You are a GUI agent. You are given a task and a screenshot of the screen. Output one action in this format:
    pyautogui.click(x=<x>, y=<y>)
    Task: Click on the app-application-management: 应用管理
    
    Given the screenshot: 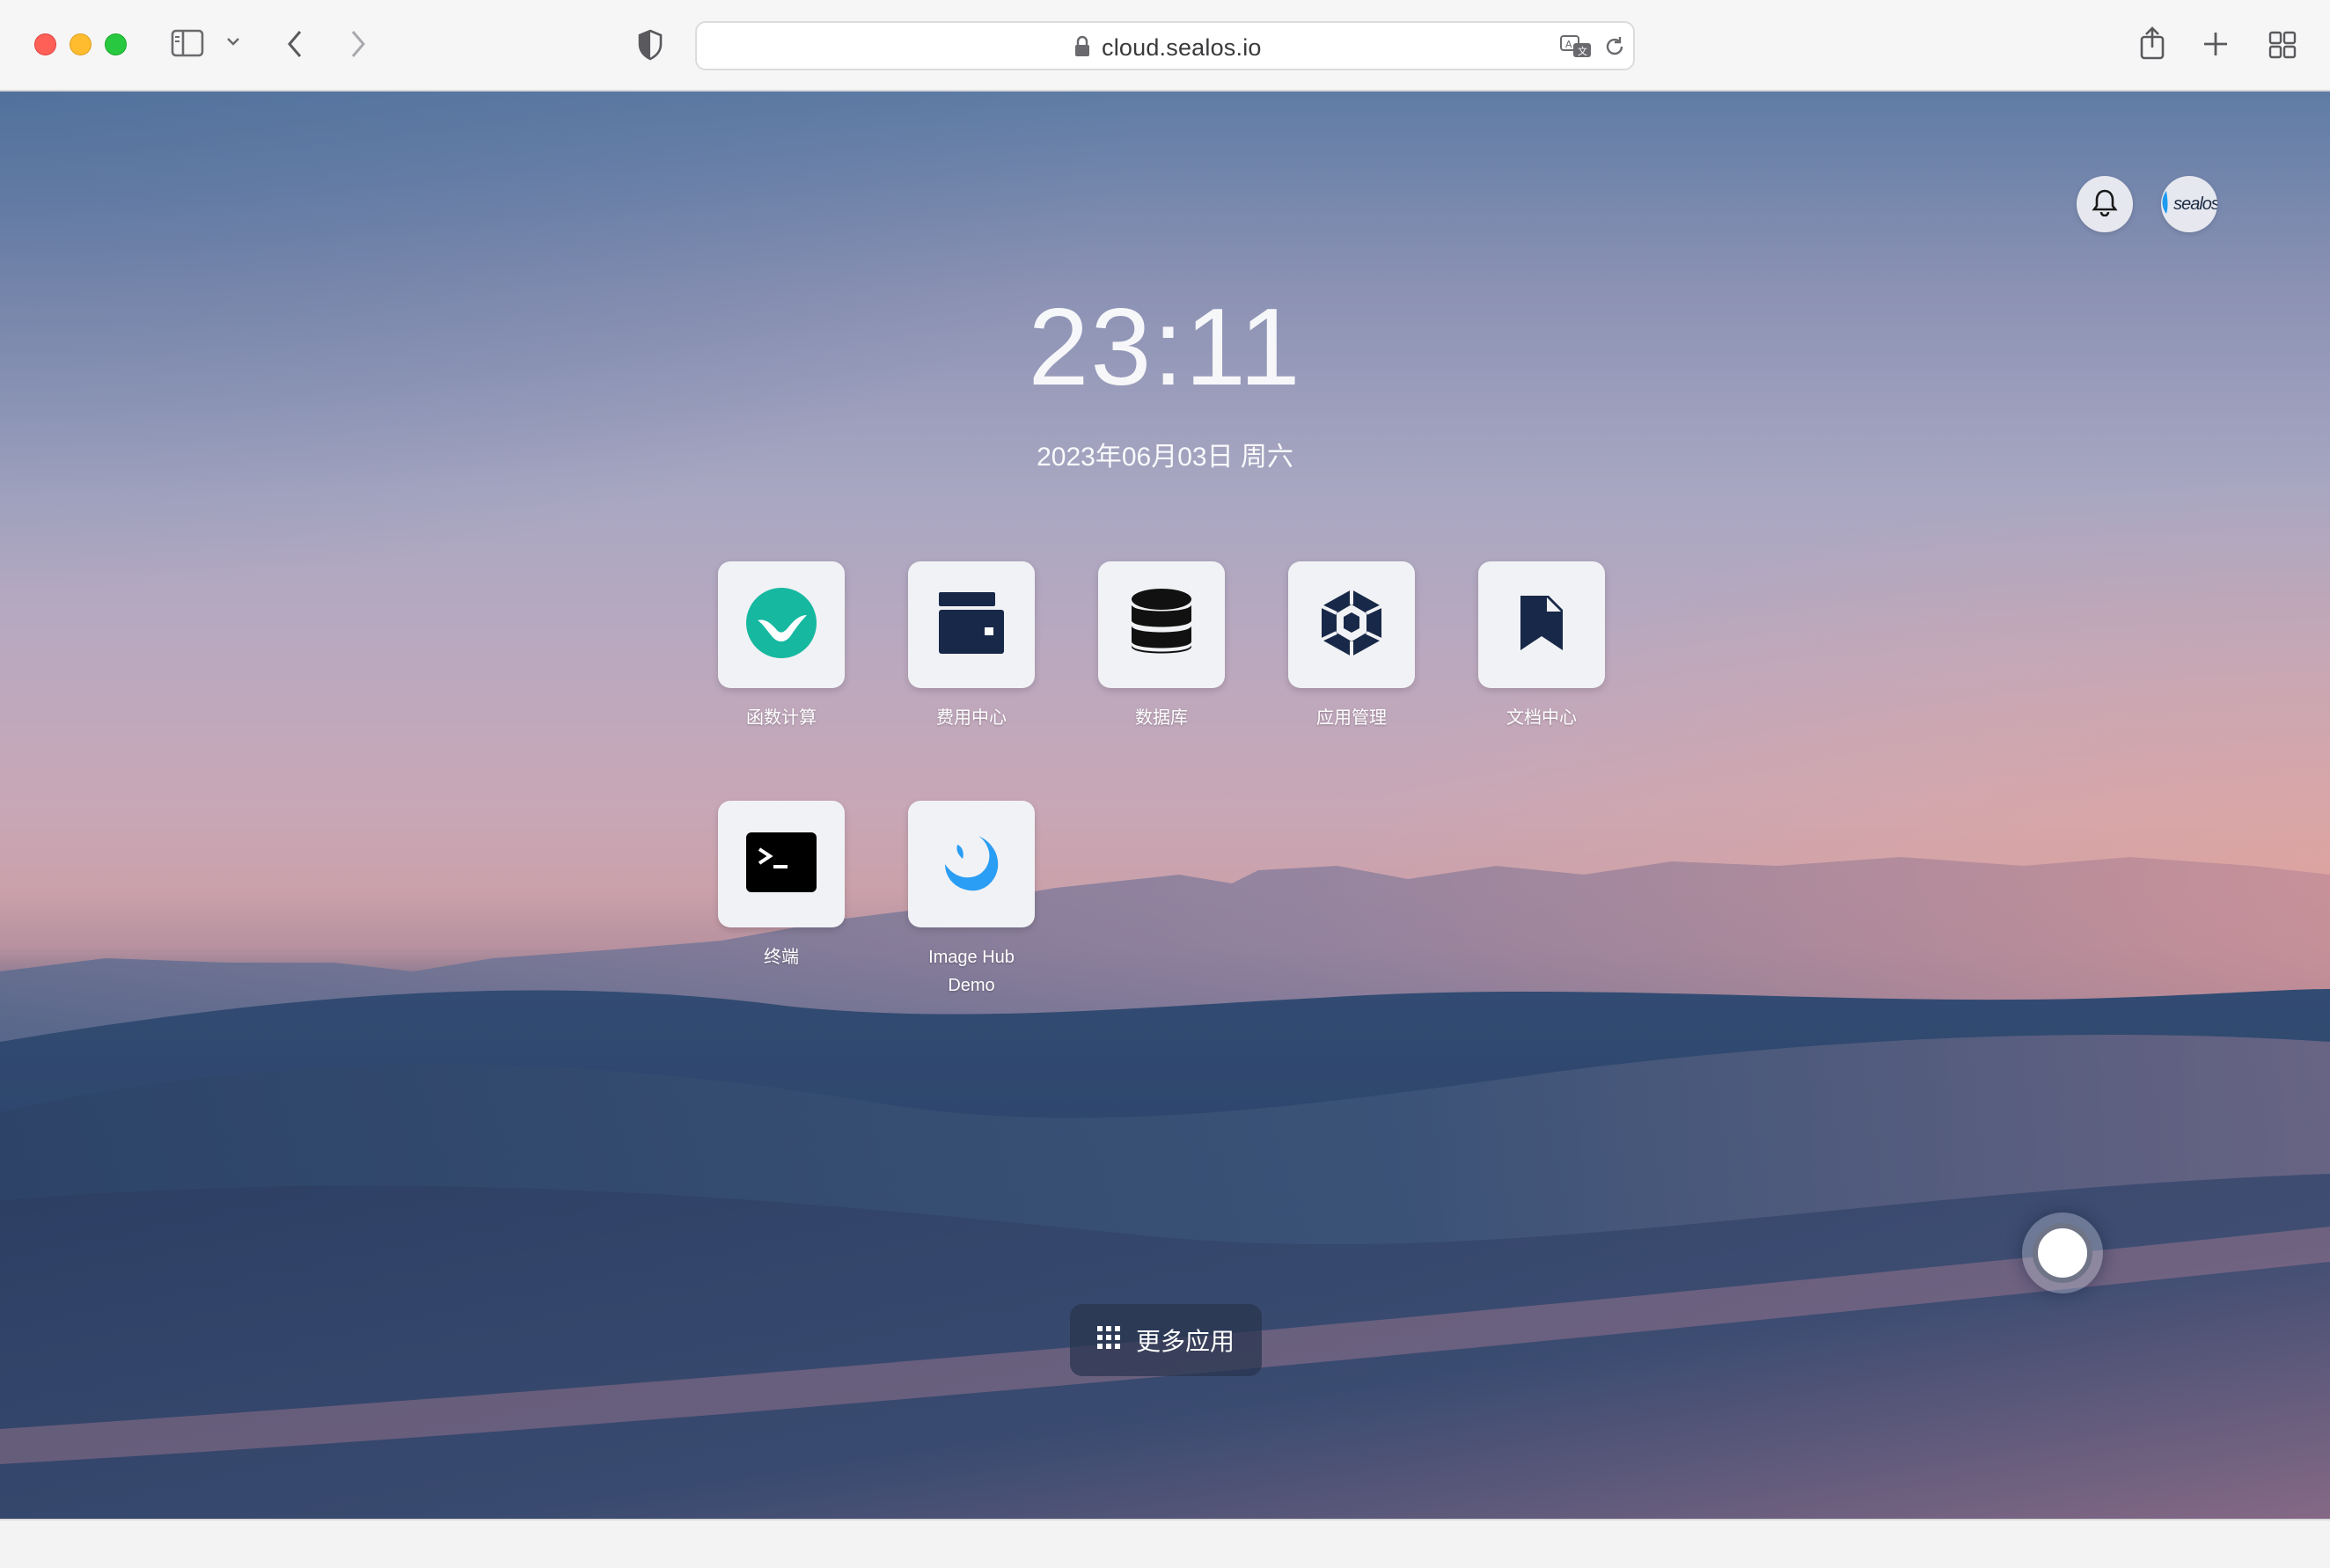 What is the action you would take?
    pyautogui.click(x=1352, y=646)
    